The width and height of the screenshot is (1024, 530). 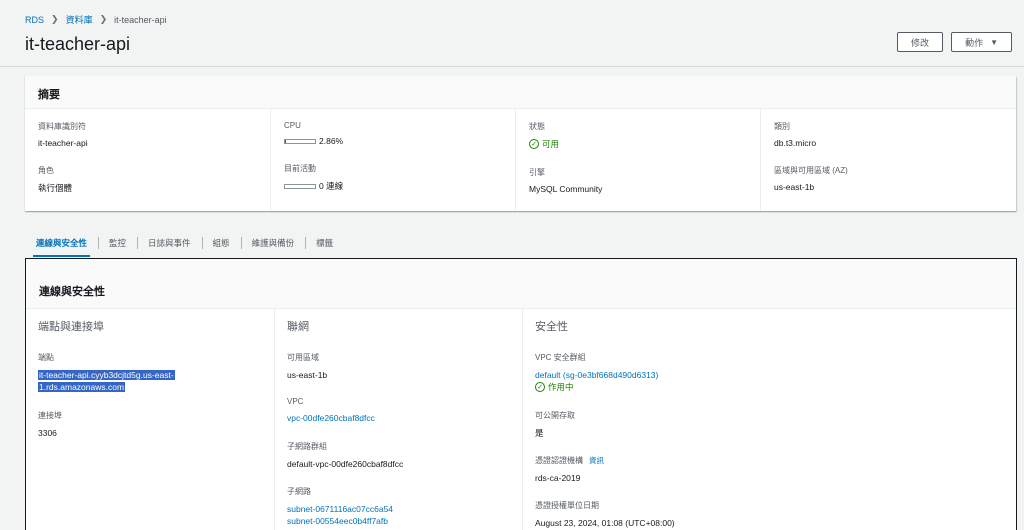 I want to click on summary-title: 摘要, so click(x=520, y=92).